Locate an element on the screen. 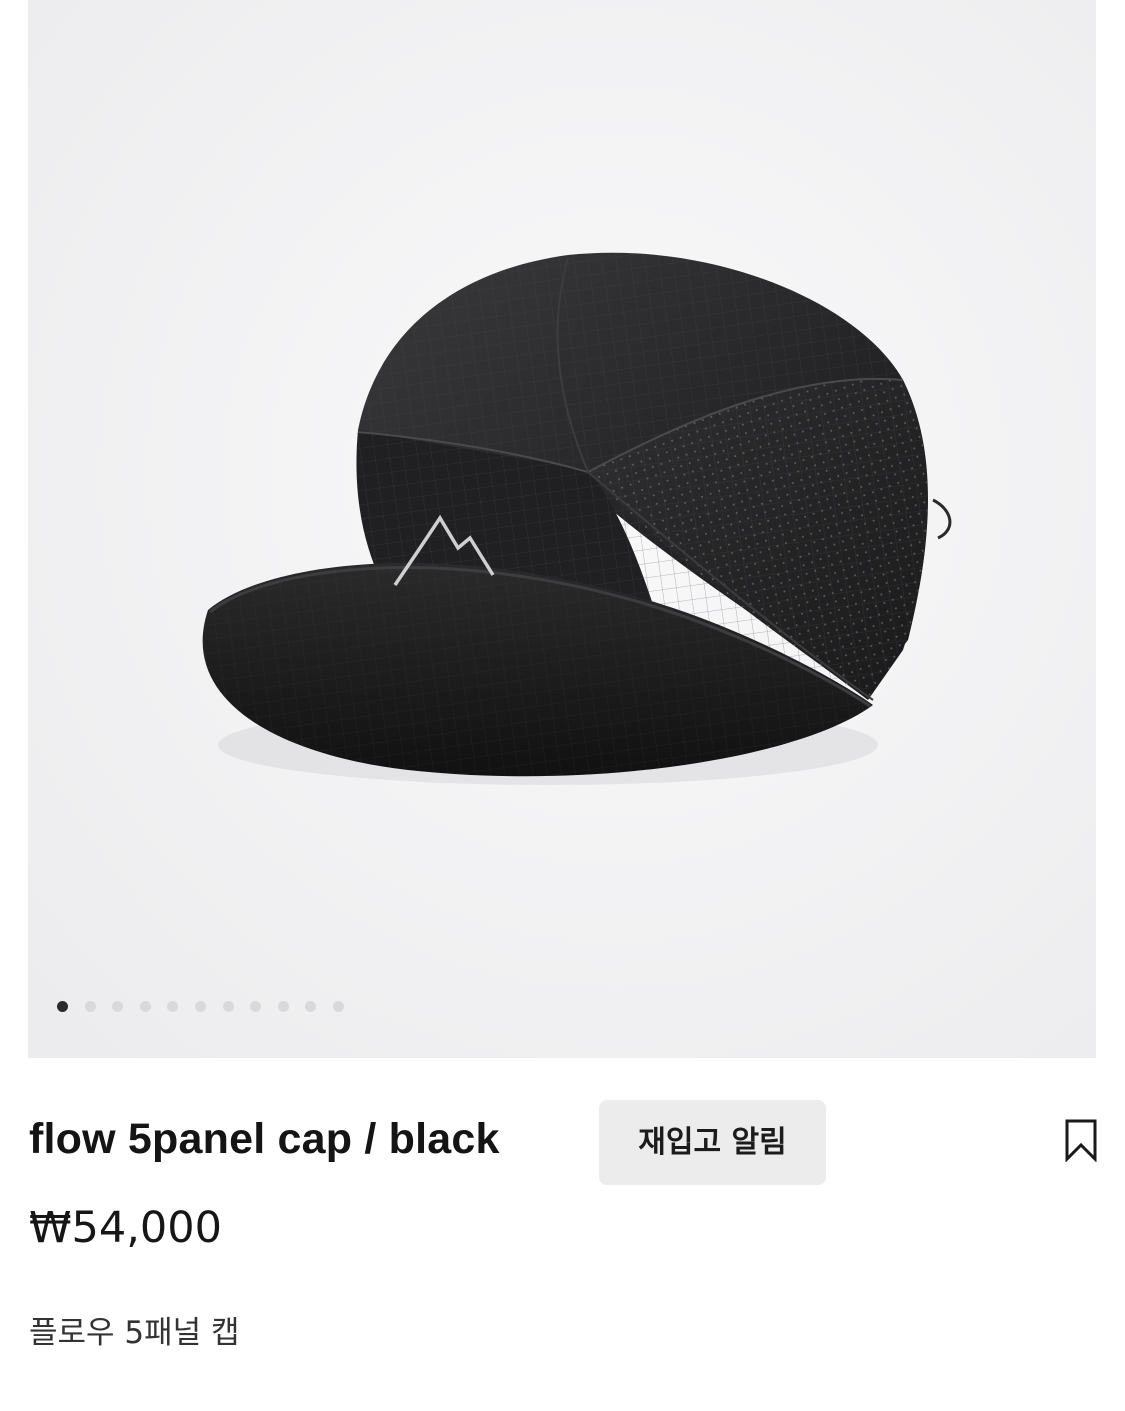 The height and width of the screenshot is (1411, 1125). product-korean-name: 플로우 5패널 캡 is located at coordinates (134, 1333).